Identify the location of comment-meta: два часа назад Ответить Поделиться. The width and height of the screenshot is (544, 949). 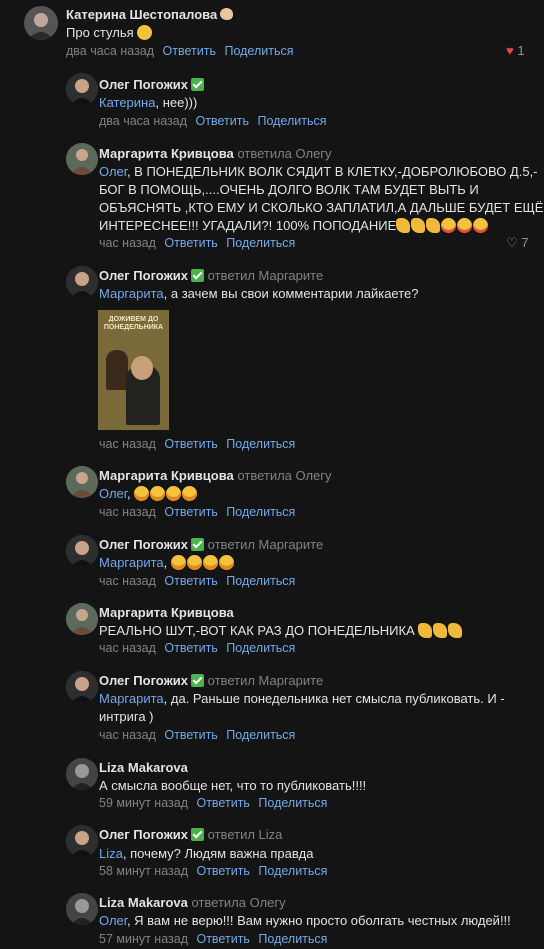
(180, 51).